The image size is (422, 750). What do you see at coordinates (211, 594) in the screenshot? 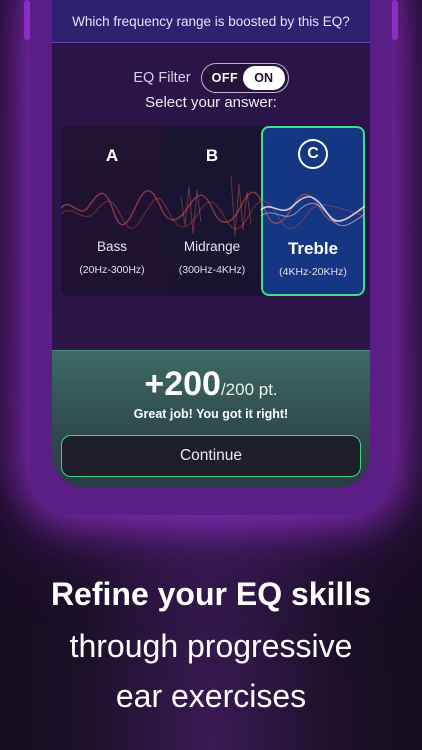
I see `headline-line-1: Refine your EQ skills` at bounding box center [211, 594].